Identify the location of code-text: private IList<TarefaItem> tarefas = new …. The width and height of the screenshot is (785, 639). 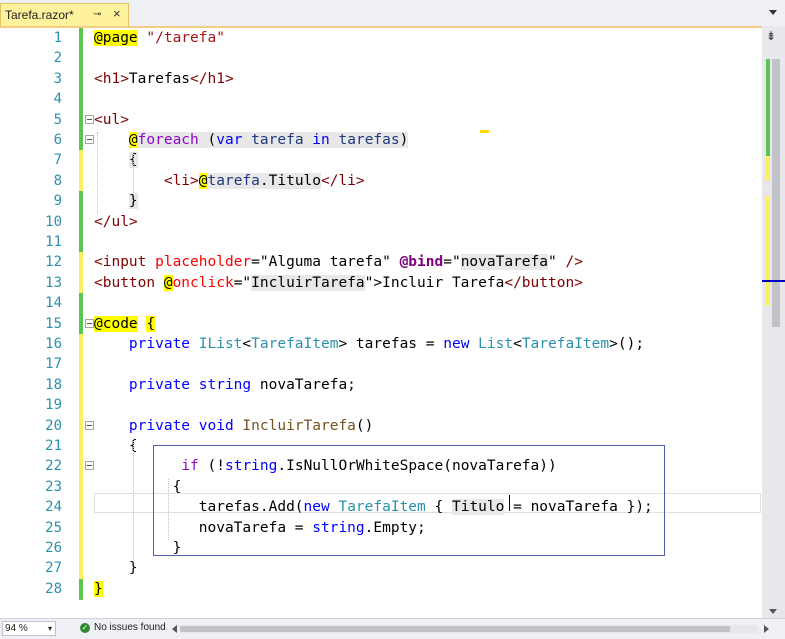
(369, 344).